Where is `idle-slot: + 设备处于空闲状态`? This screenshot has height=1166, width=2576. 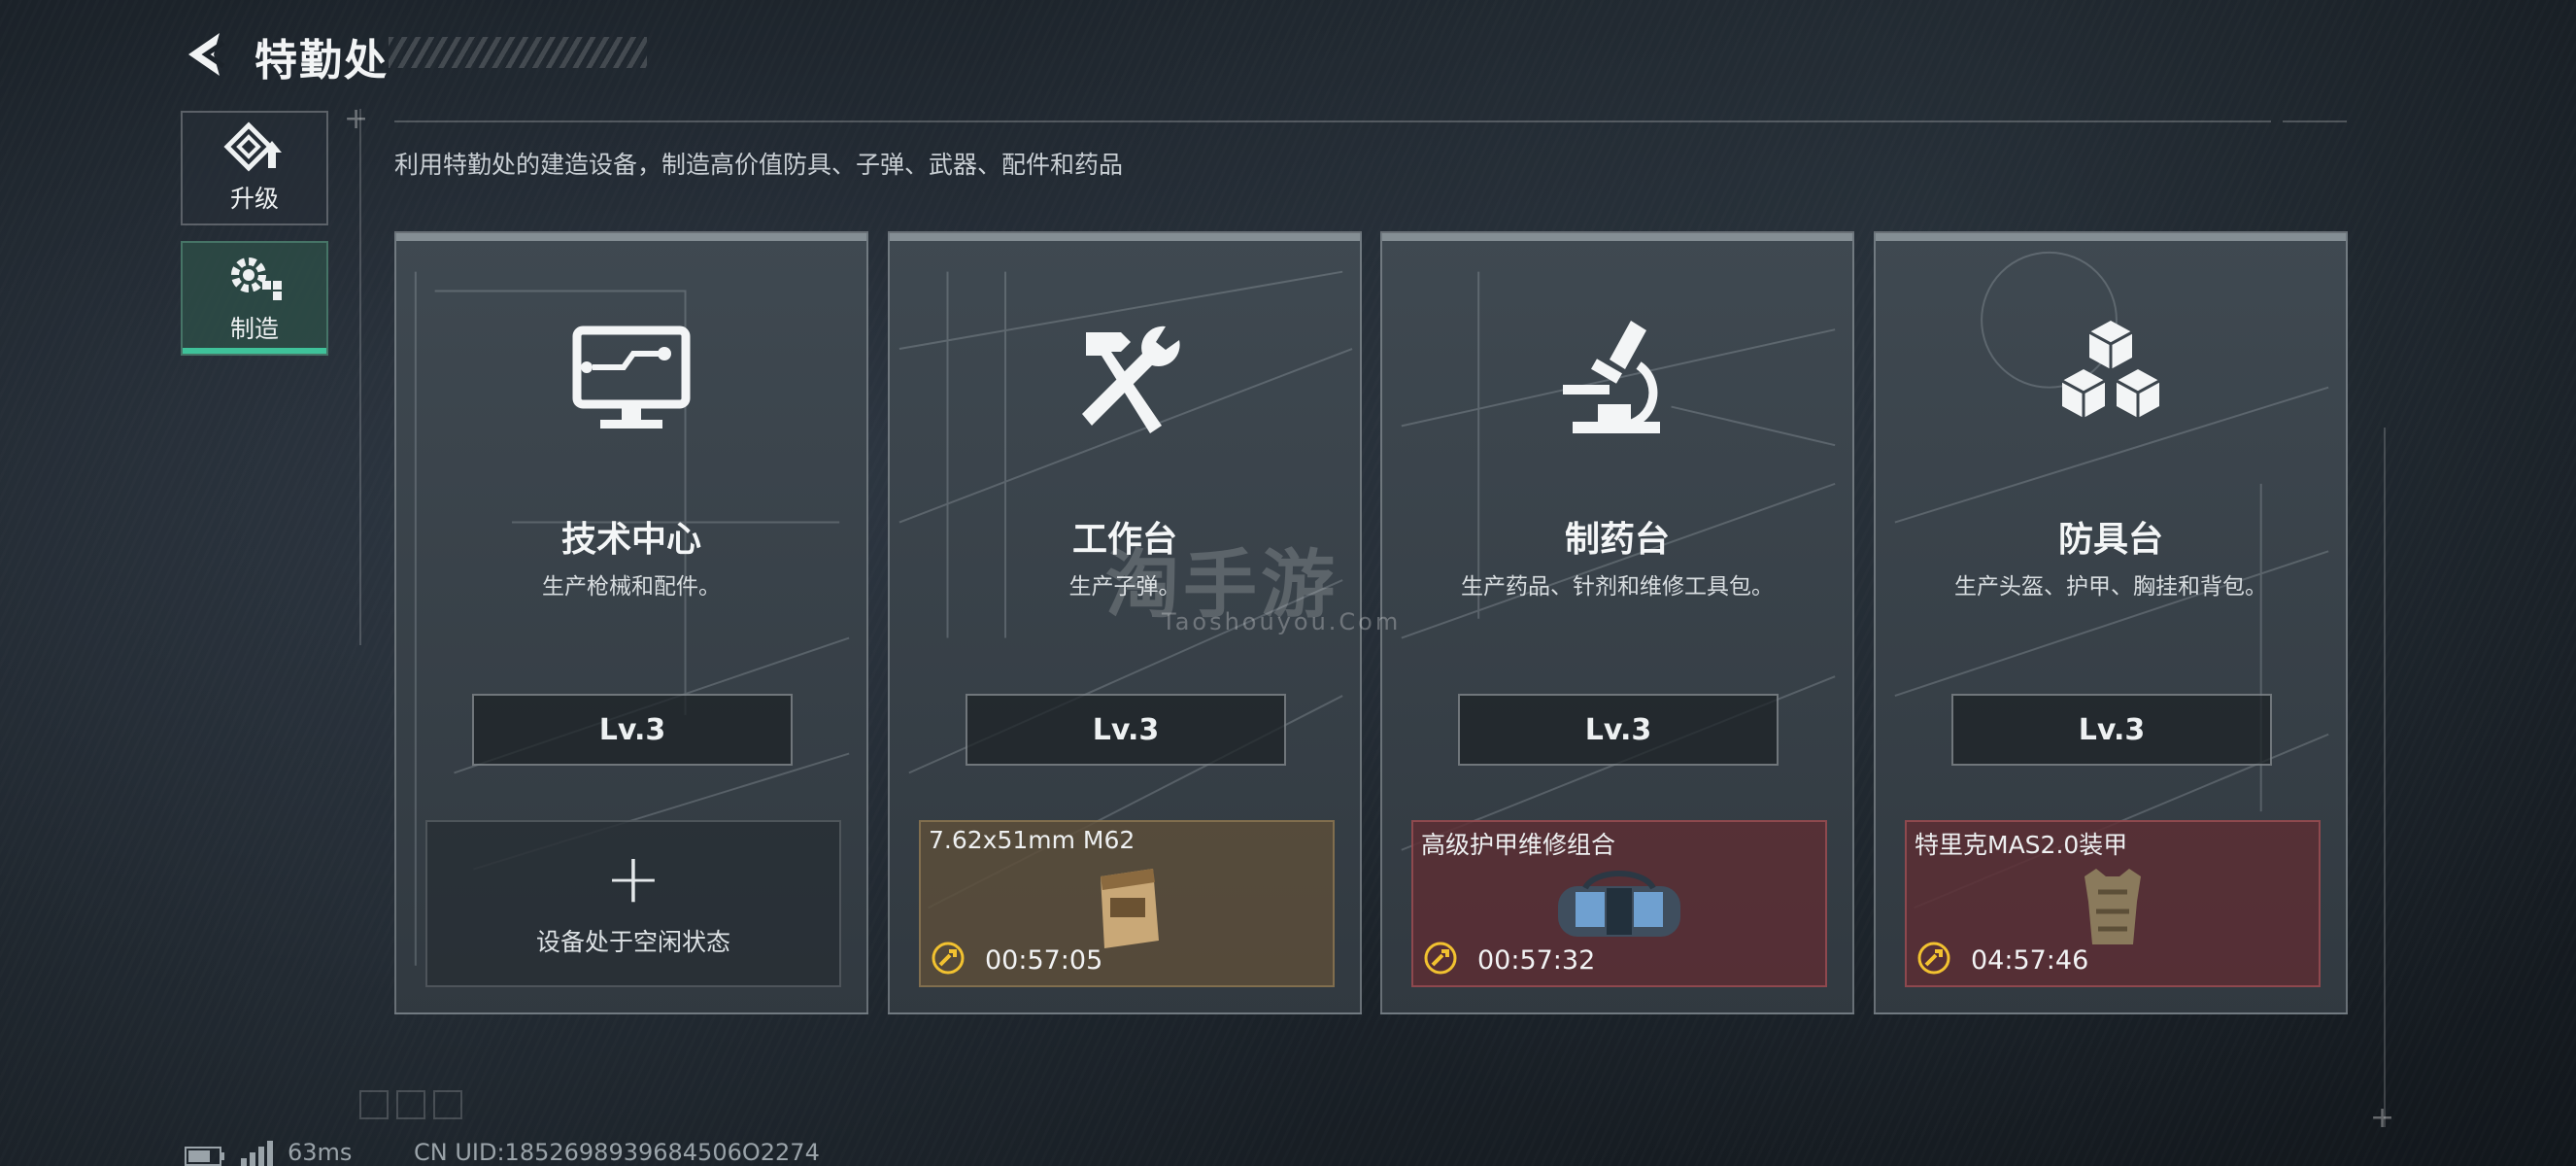 idle-slot: + 设备处于空闲状态 is located at coordinates (633, 903).